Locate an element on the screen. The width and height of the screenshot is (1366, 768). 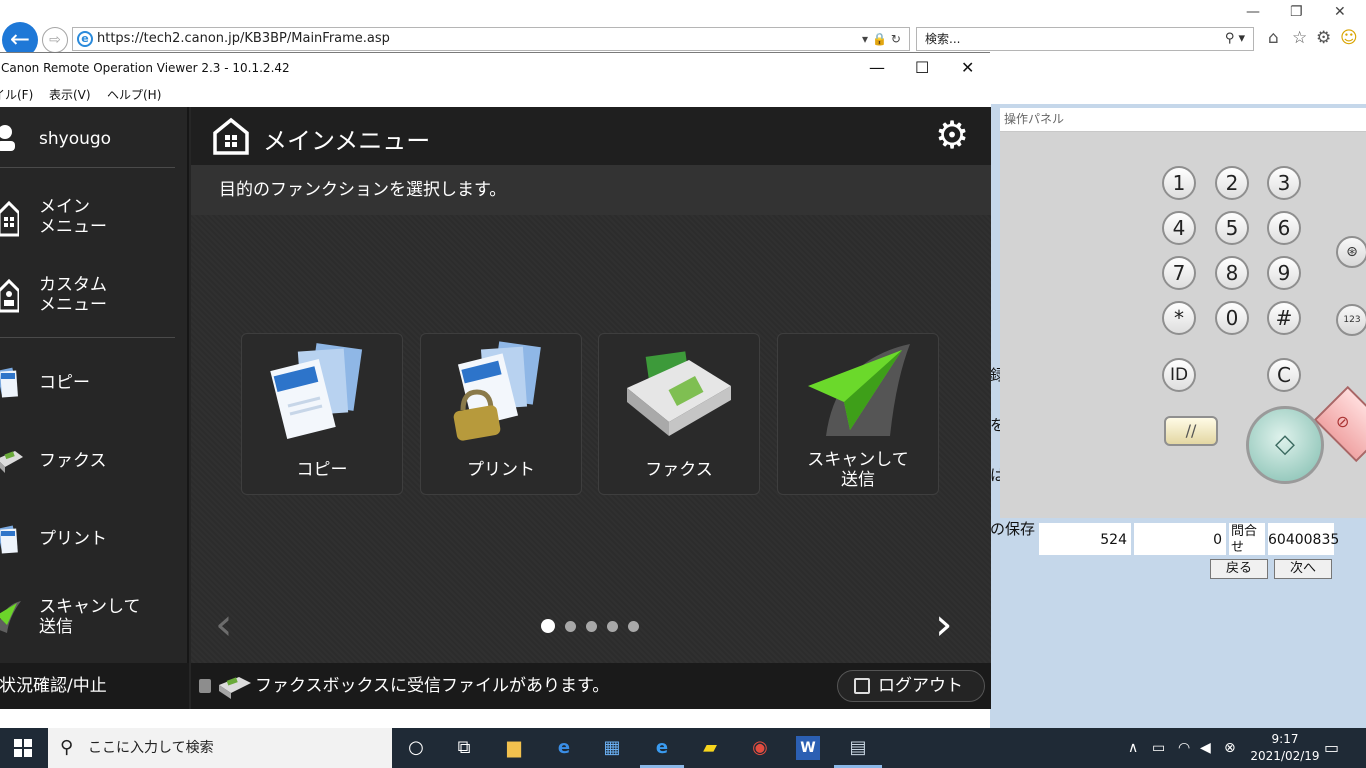
tray-overflow-chevron-icon: ∧ is located at coordinates (1133, 748).